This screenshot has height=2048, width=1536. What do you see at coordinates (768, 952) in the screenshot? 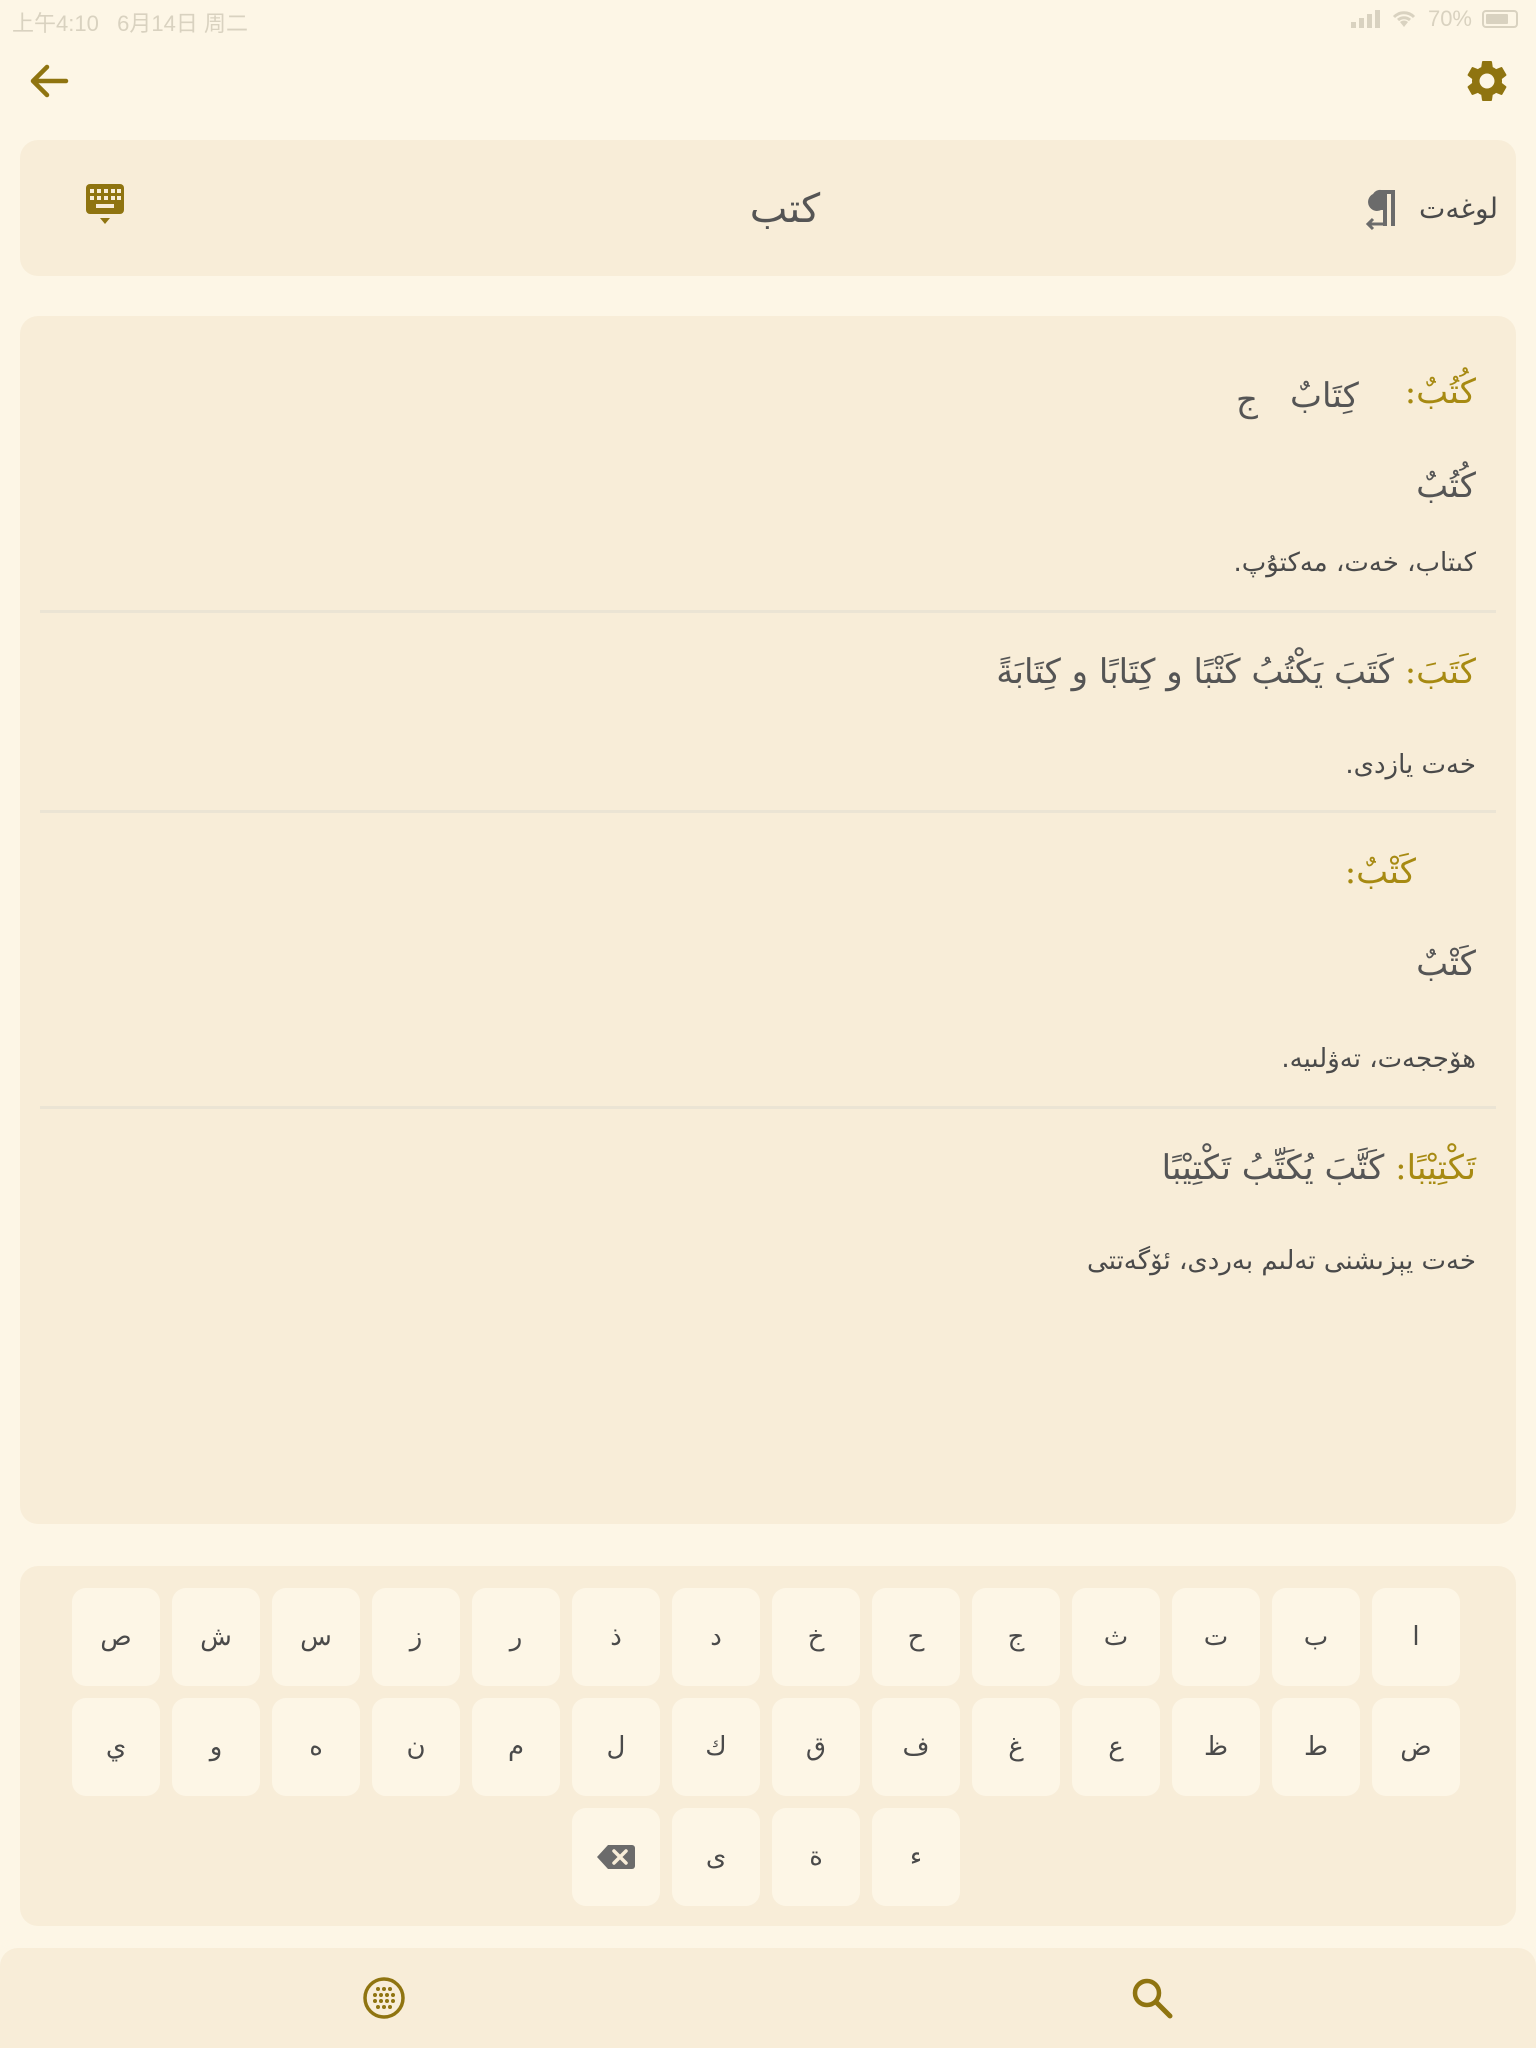
I see `result-entry: كَتْبٌ` at bounding box center [768, 952].